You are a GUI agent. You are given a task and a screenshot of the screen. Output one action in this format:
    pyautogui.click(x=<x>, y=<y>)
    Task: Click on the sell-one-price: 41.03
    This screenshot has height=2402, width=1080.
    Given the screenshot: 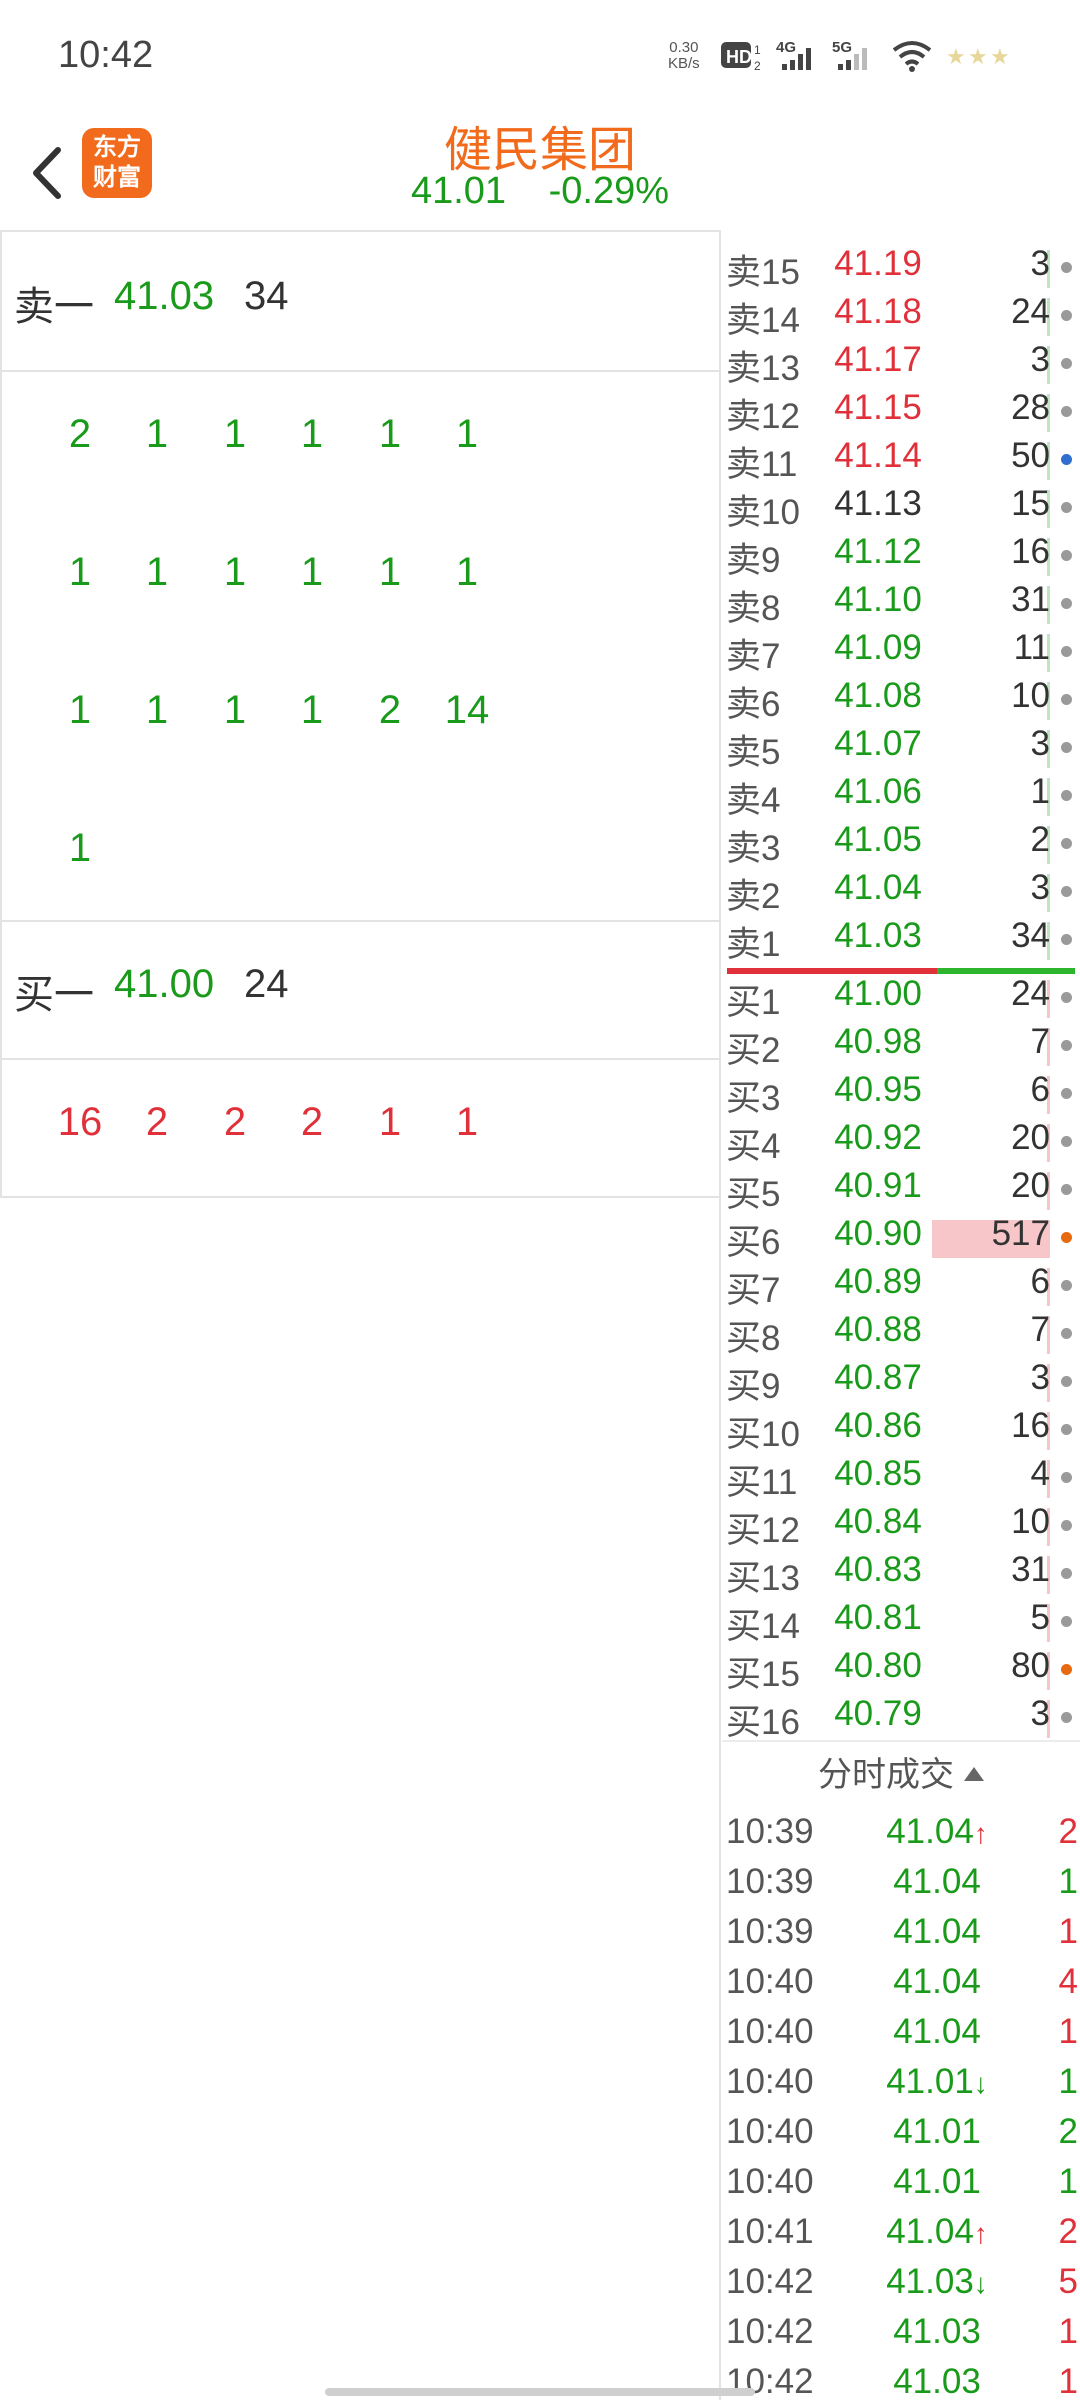 What is the action you would take?
    pyautogui.click(x=164, y=296)
    